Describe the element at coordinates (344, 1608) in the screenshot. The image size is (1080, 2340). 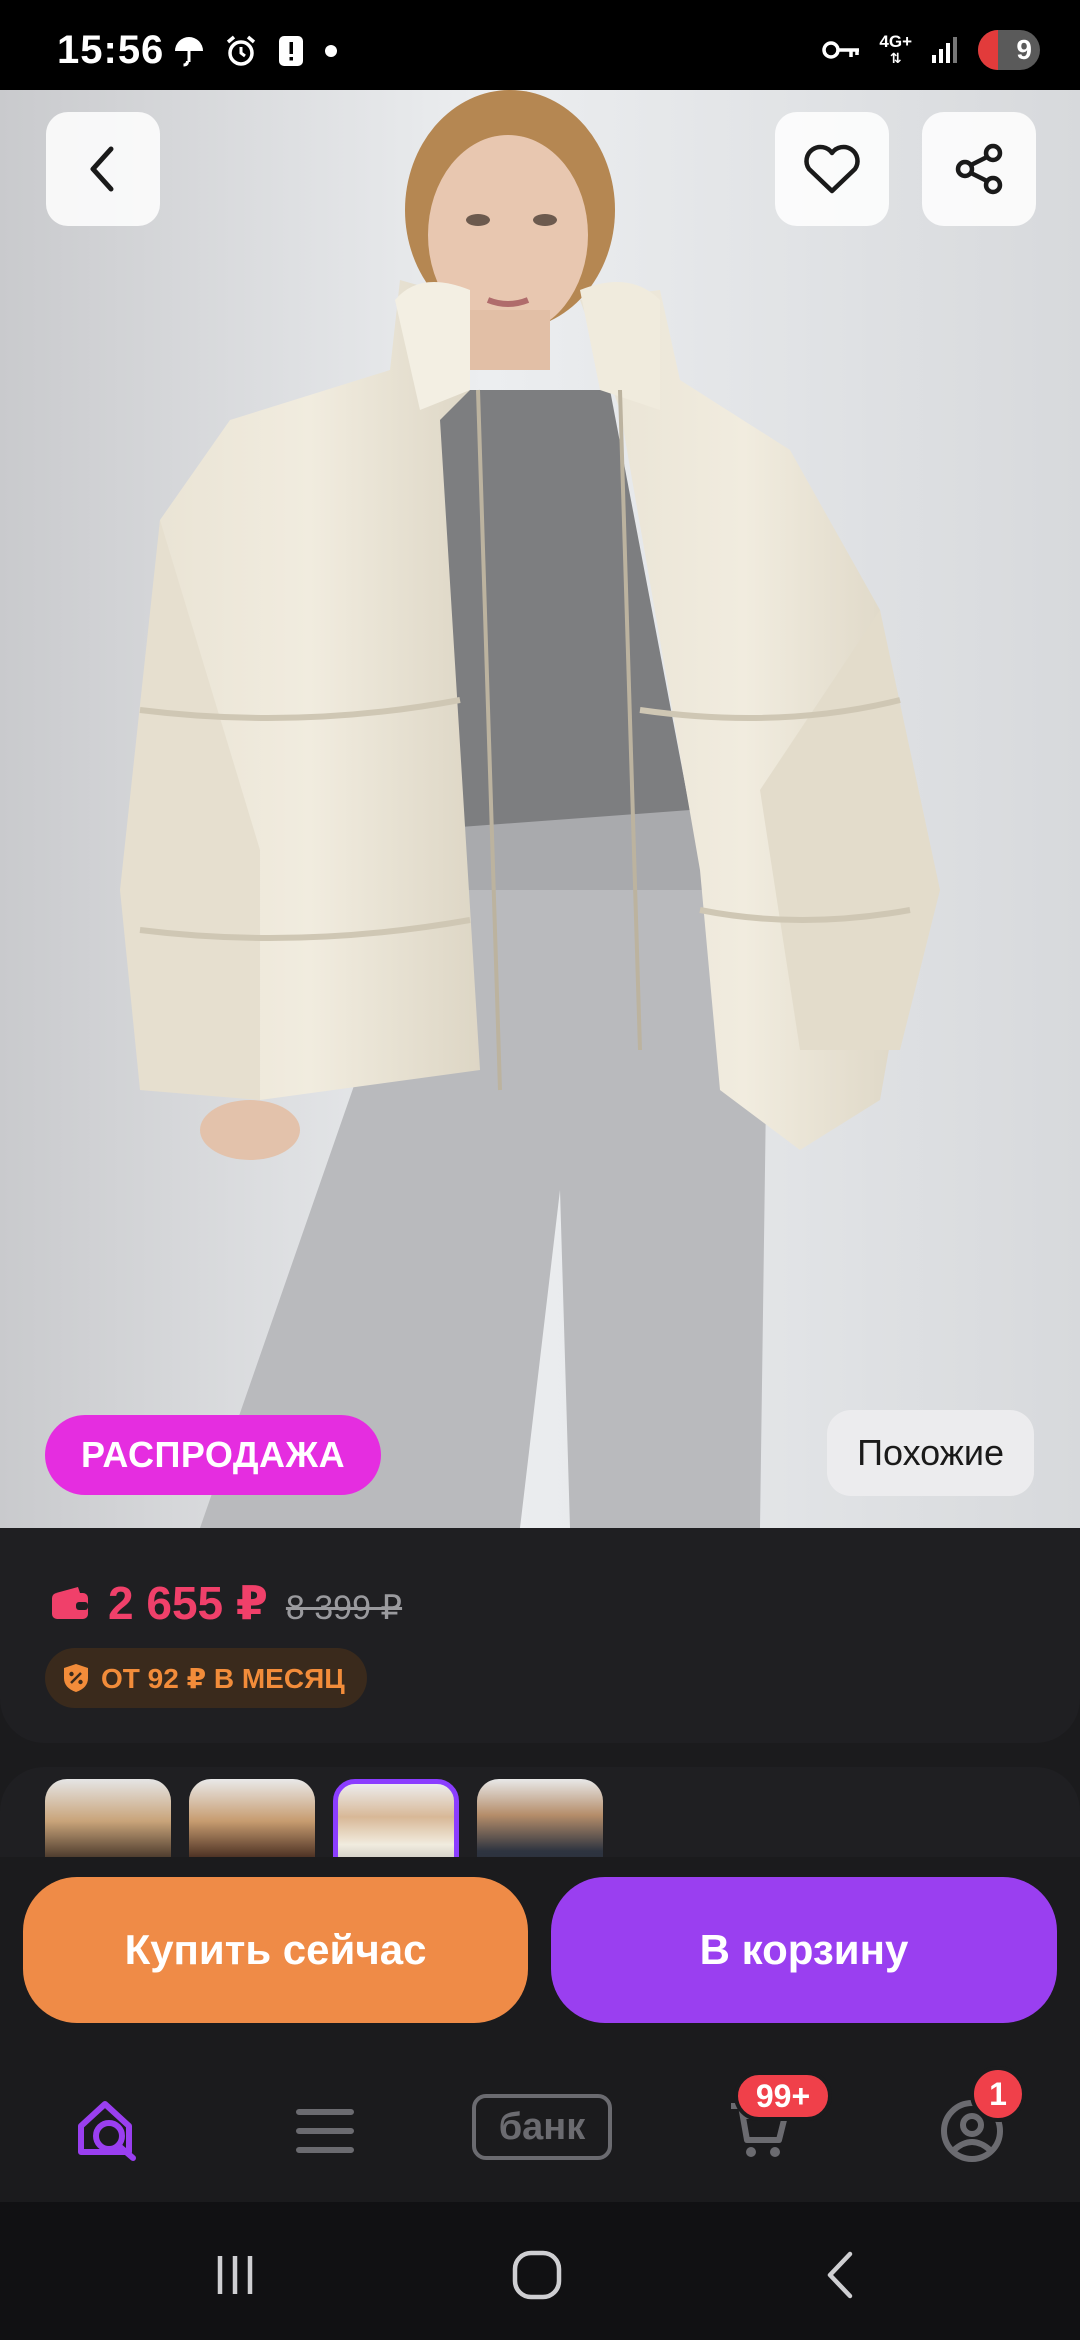
I see `old-price: 8 399 ₽` at that location.